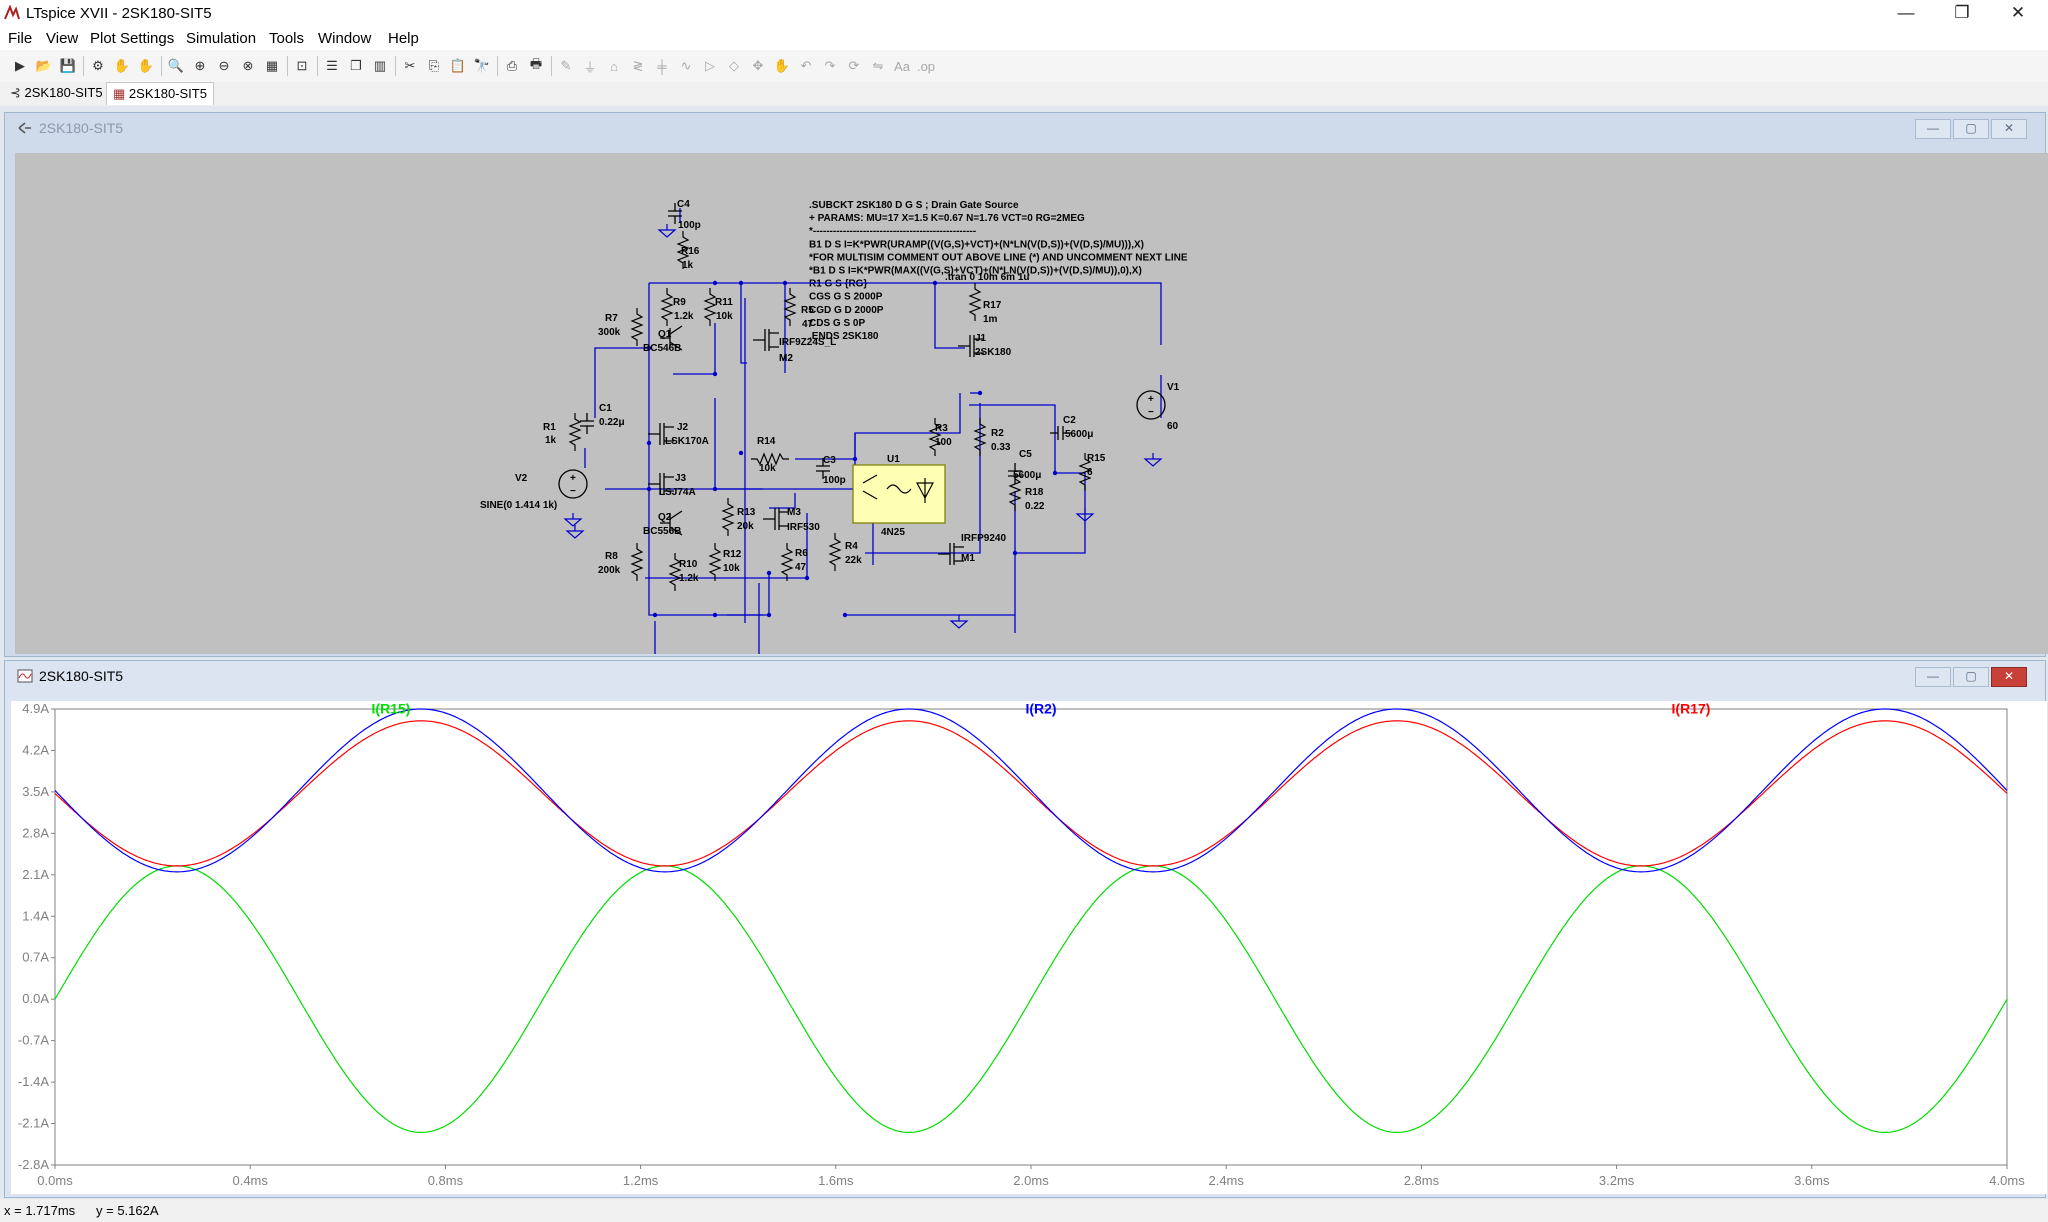 The width and height of the screenshot is (2048, 1222). I want to click on mirror-icon: ⇋, so click(878, 66).